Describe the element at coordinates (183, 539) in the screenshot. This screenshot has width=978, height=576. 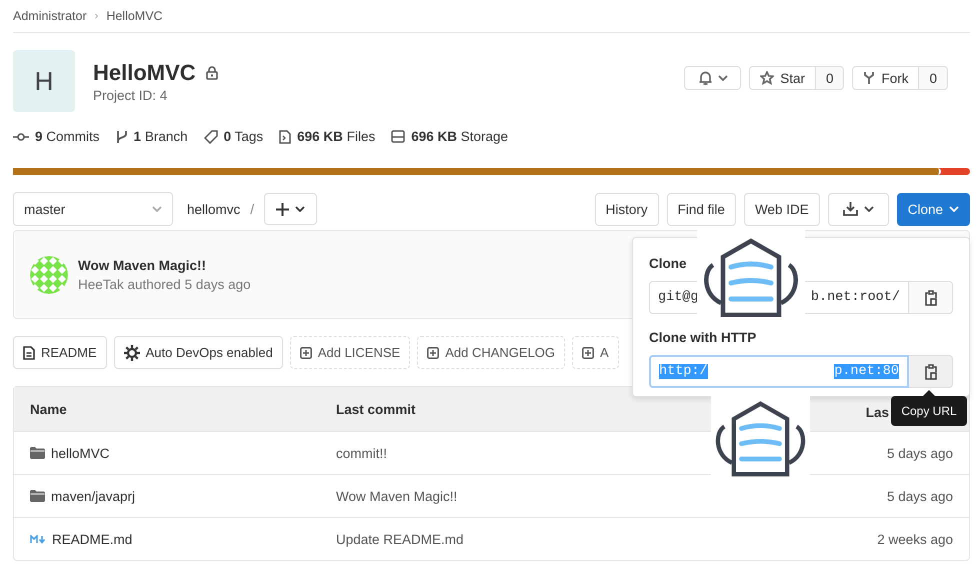
I see `file-link: README.md` at that location.